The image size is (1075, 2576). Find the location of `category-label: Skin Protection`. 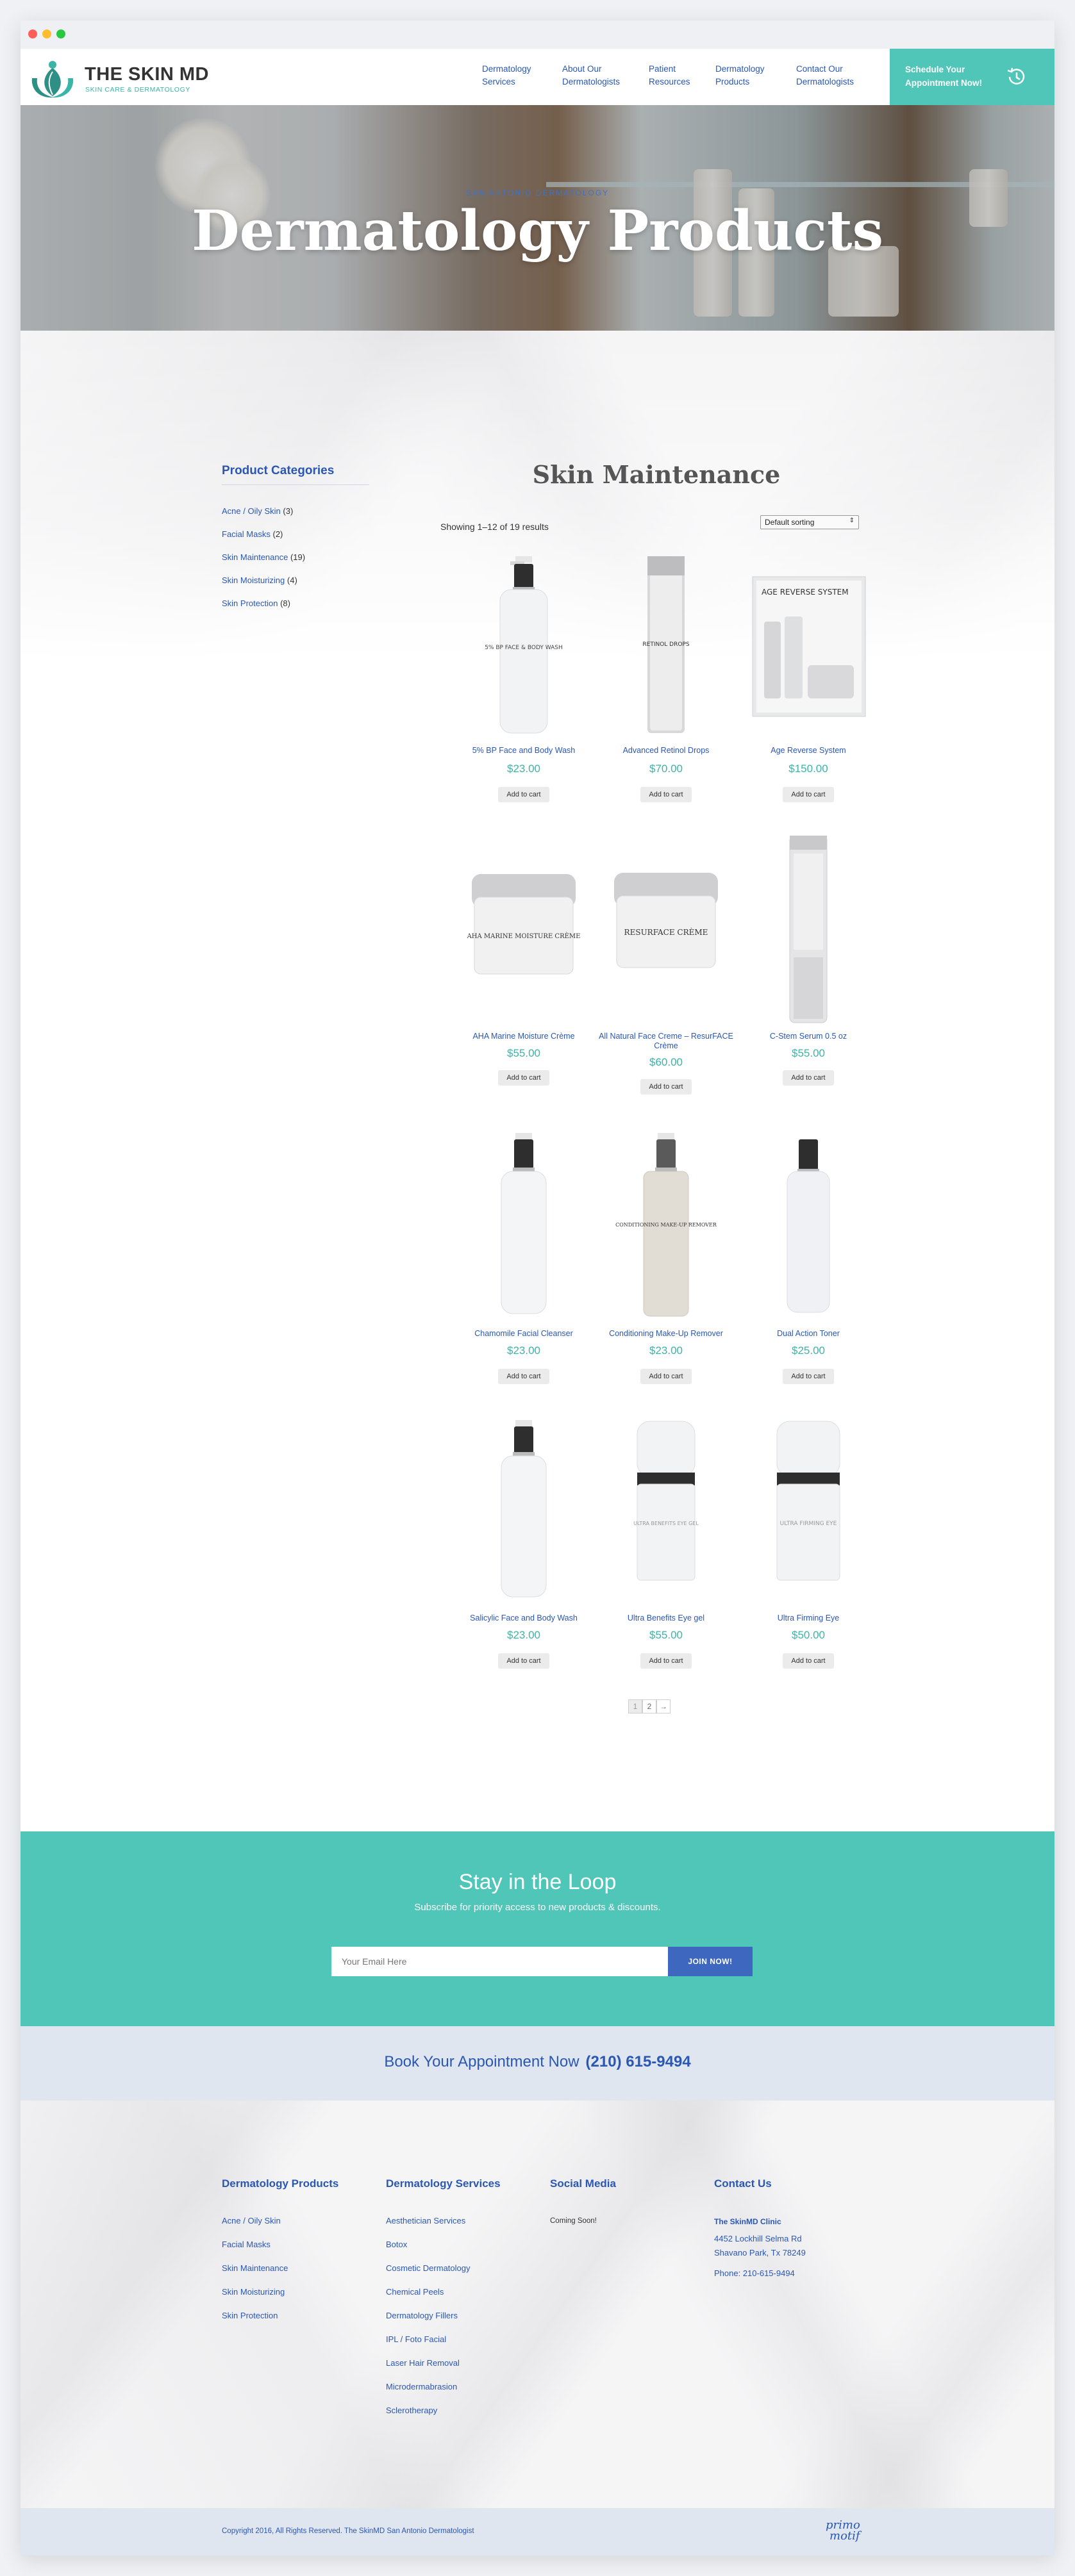

category-label: Skin Protection is located at coordinates (250, 603).